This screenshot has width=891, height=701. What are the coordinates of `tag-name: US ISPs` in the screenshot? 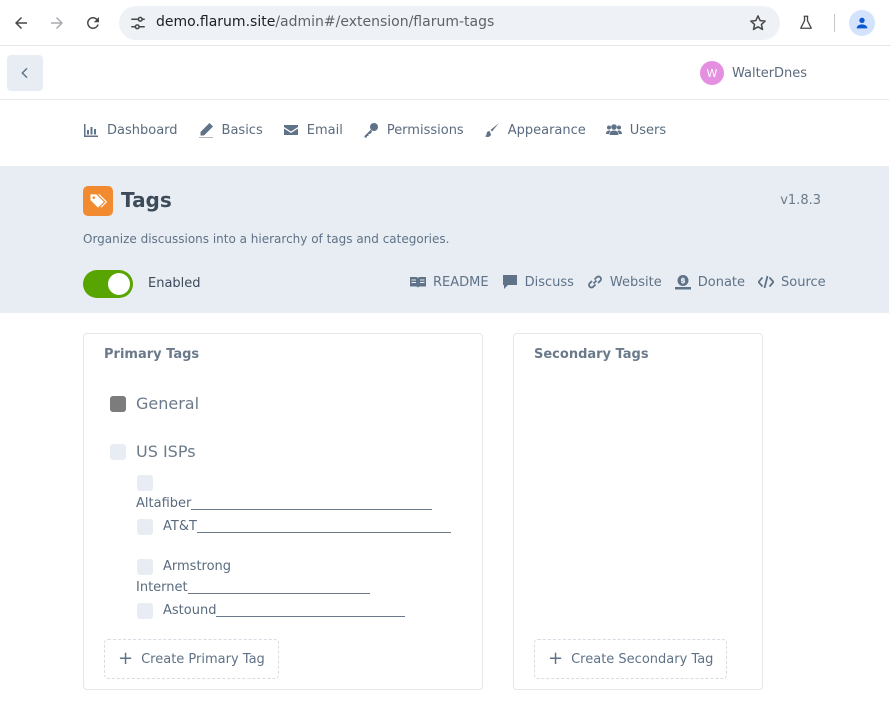 It's located at (166, 451).